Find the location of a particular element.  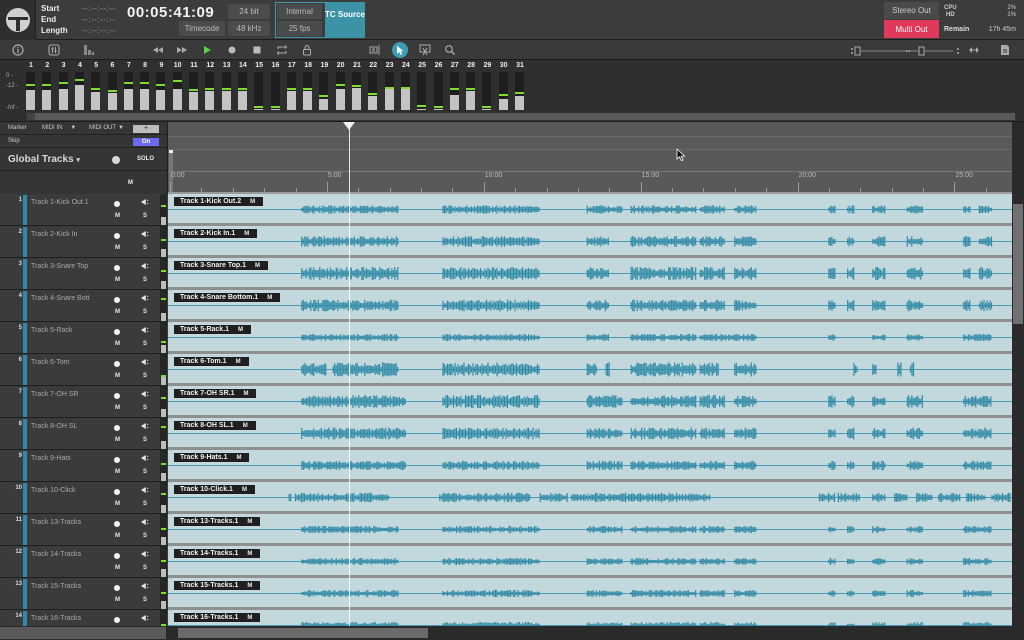

pointer-tool-icon is located at coordinates (400, 50).